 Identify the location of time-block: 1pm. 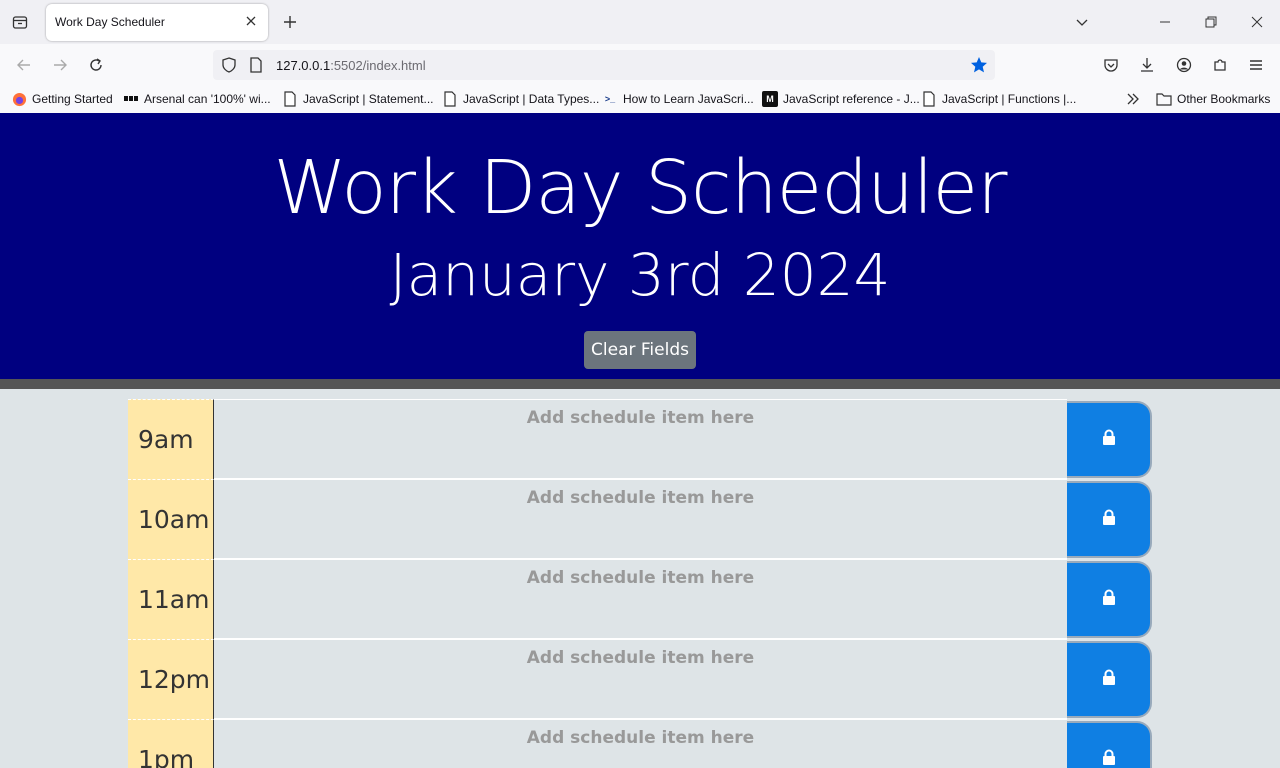
(640, 743).